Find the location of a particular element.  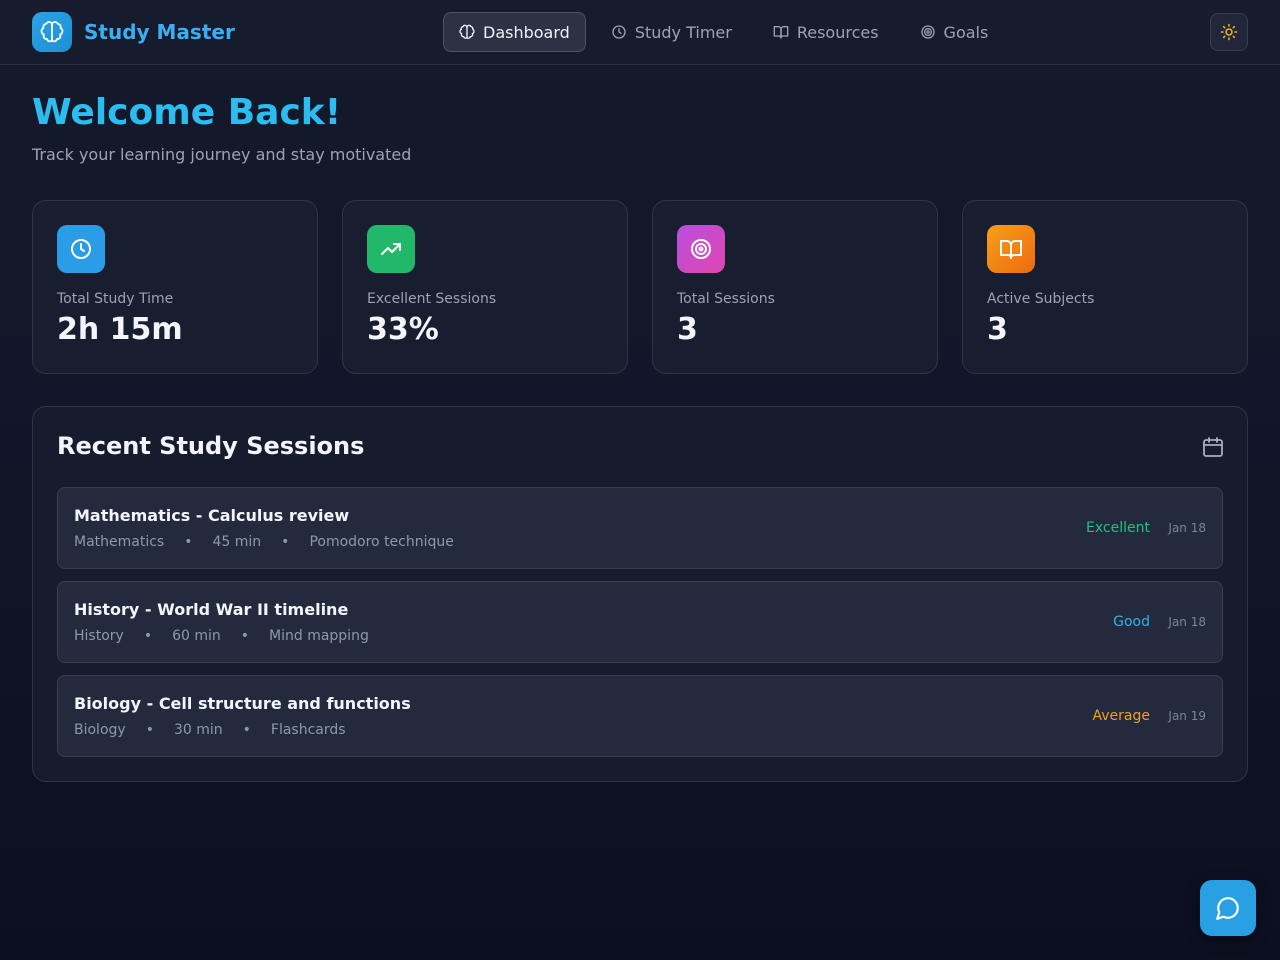

brand: Study Master is located at coordinates (133, 32).